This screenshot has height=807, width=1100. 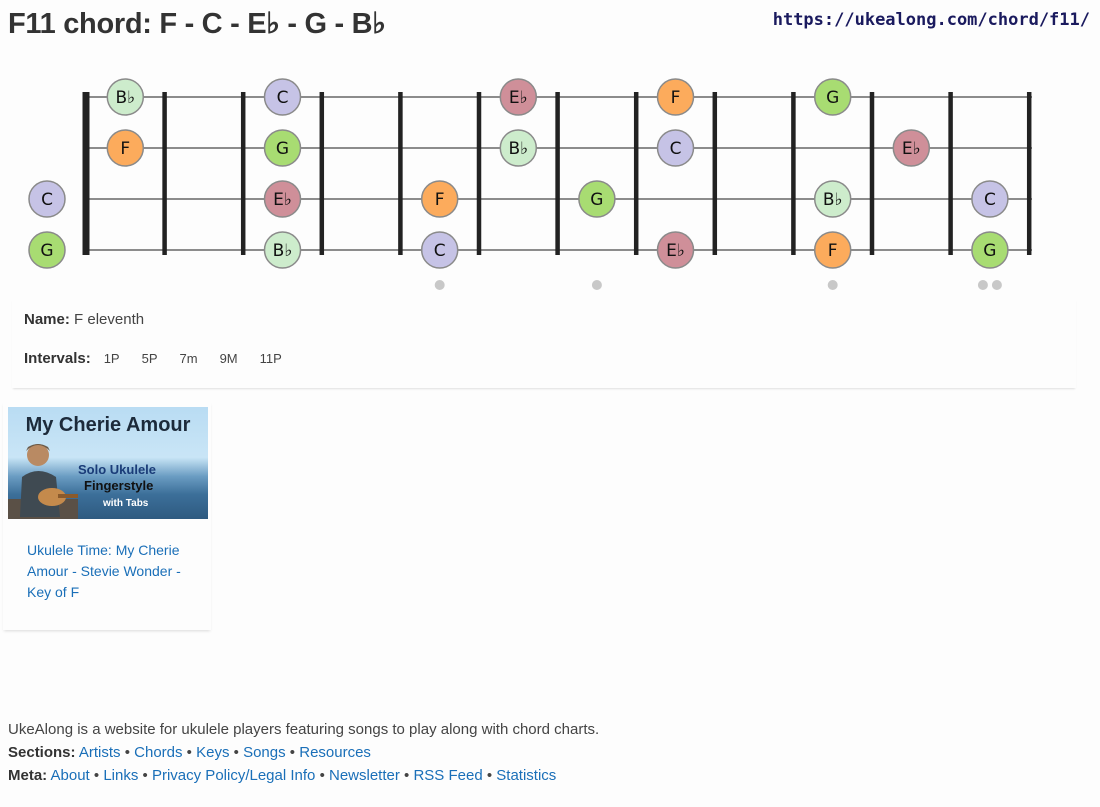 I want to click on chord-name-value: F eleventh, so click(x=109, y=319).